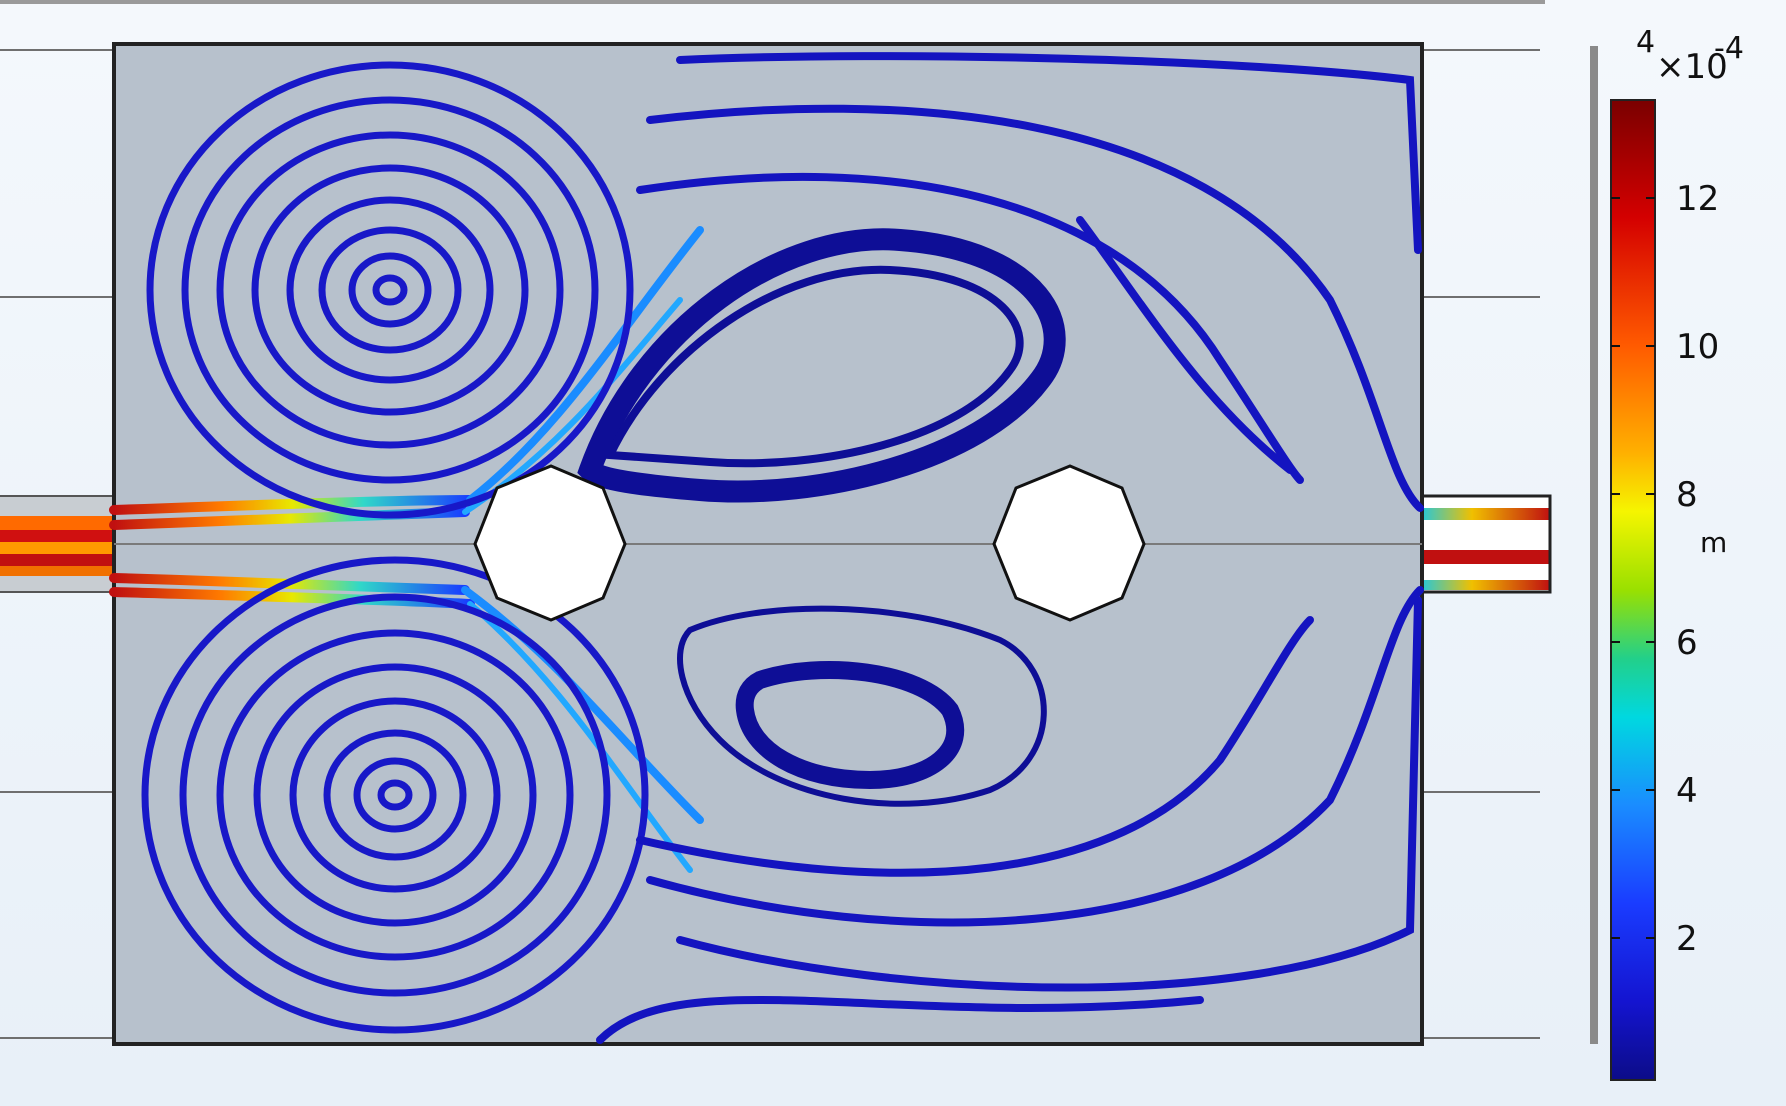 The image size is (1786, 1106). What do you see at coordinates (57, 544) in the screenshot?
I see `inlet-channel` at bounding box center [57, 544].